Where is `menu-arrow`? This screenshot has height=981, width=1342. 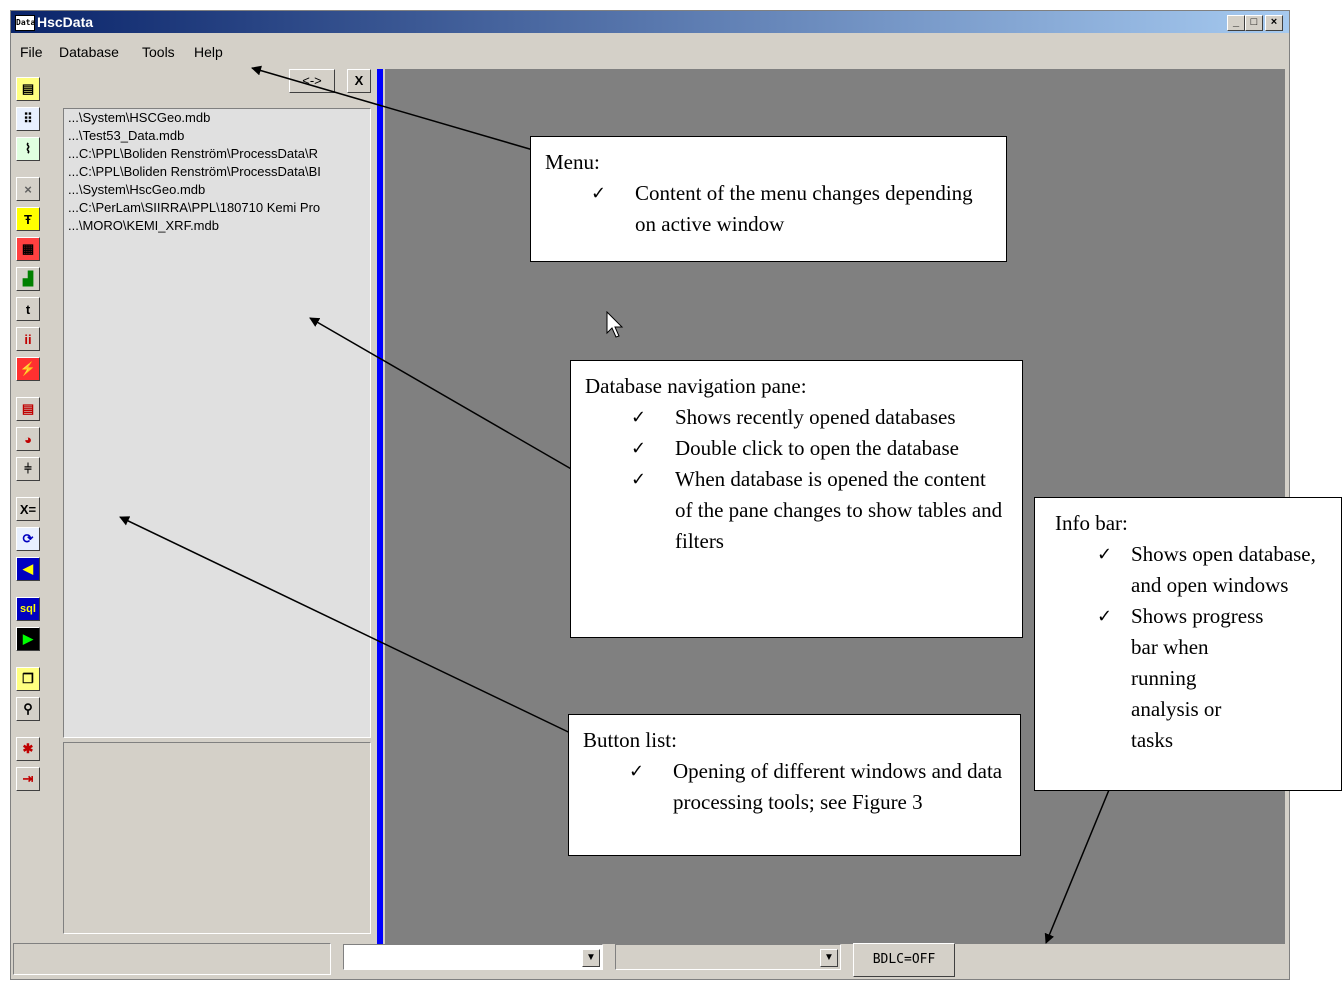
menu-arrow is located at coordinates (396, 109).